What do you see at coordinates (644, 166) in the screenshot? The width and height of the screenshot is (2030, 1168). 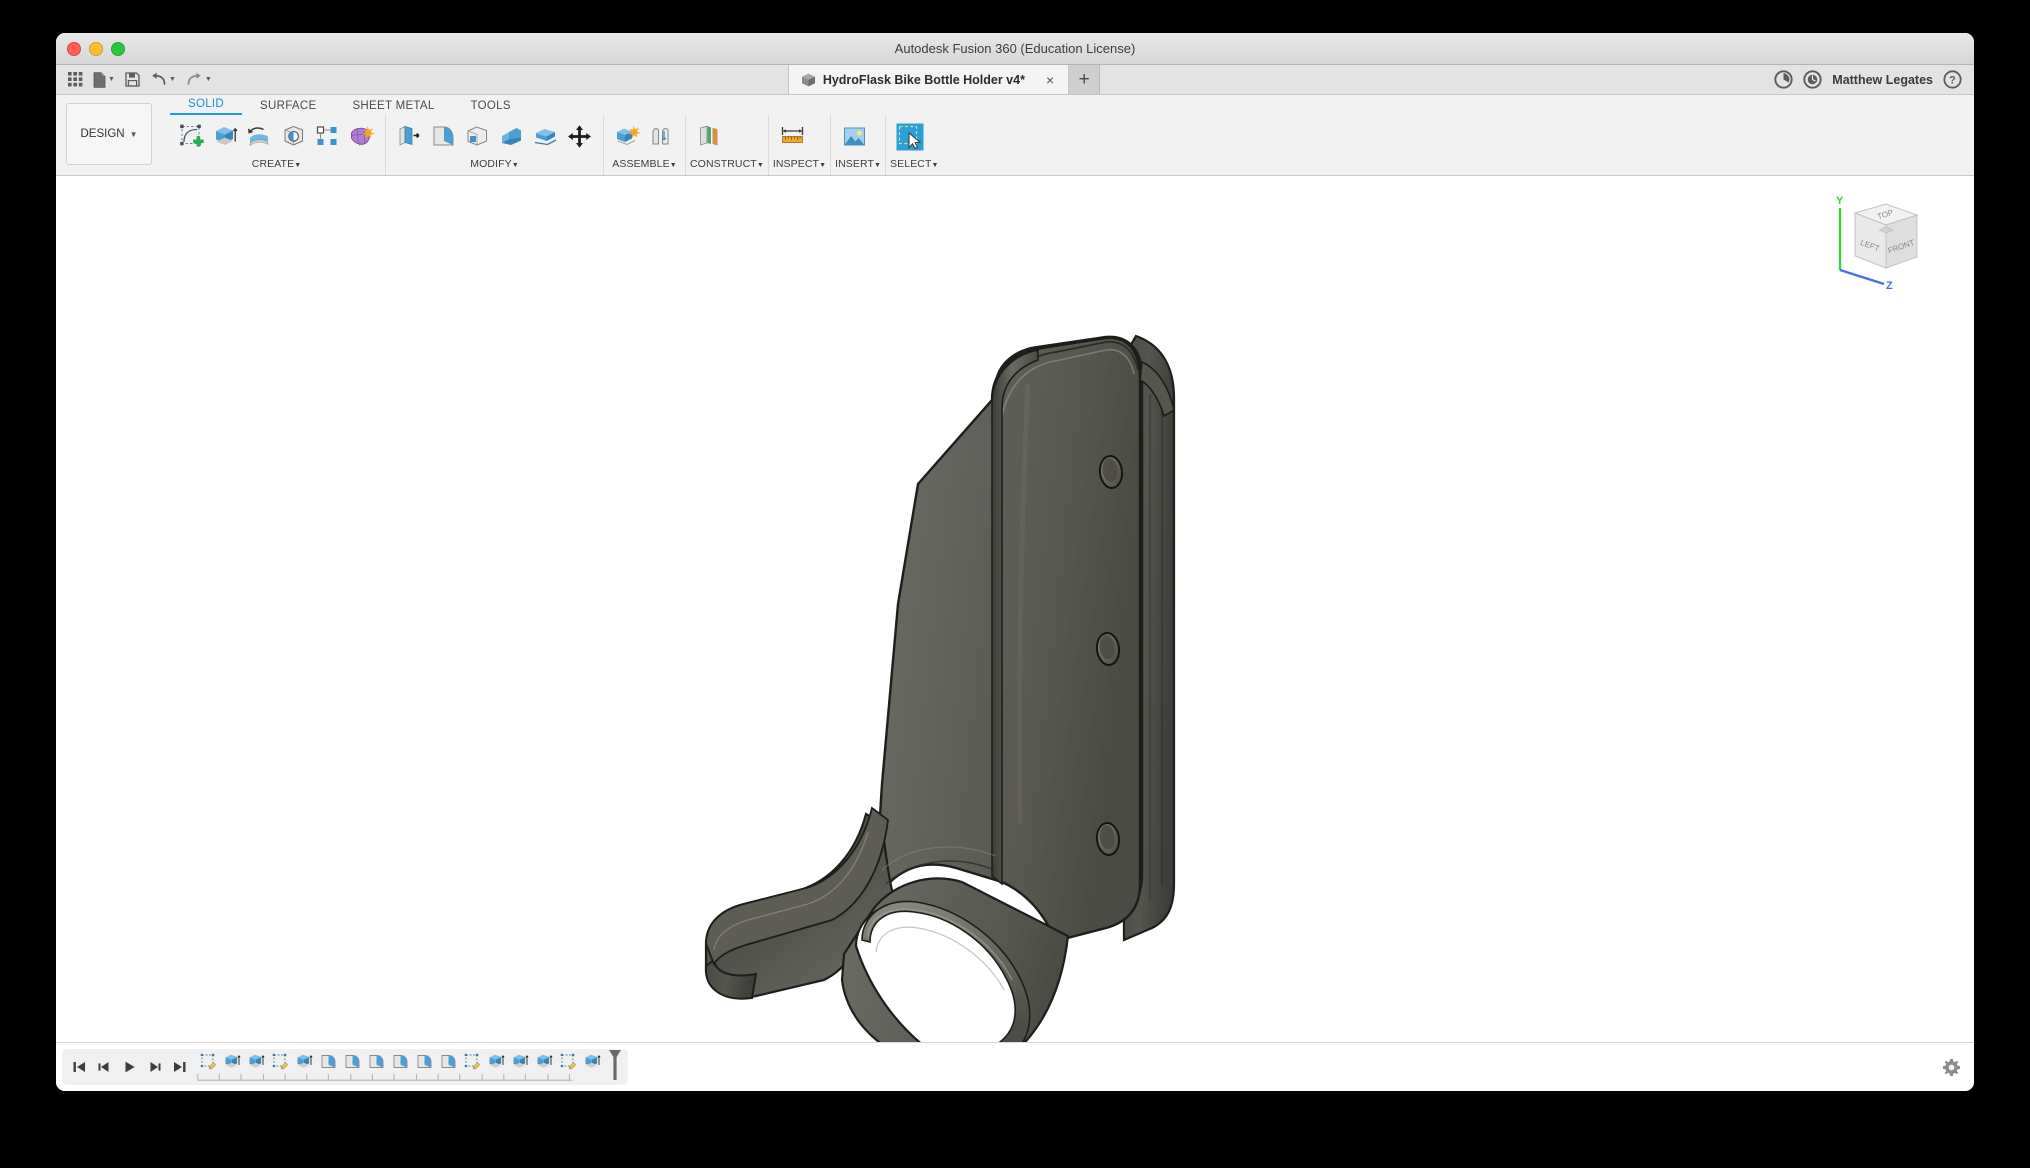 I see `ribbon-group-assemble-label: ASSEMBLE▼` at bounding box center [644, 166].